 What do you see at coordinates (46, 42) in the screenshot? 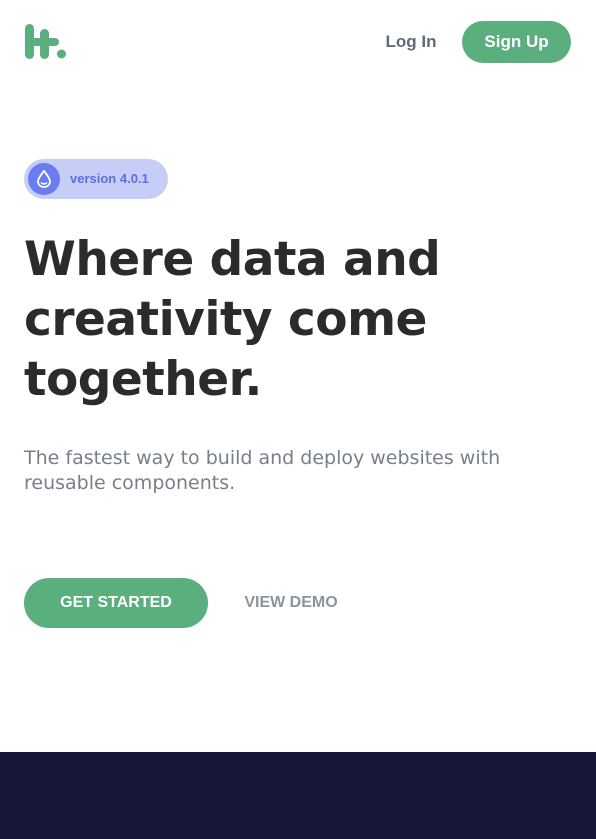
I see `brand-logo-icon` at bounding box center [46, 42].